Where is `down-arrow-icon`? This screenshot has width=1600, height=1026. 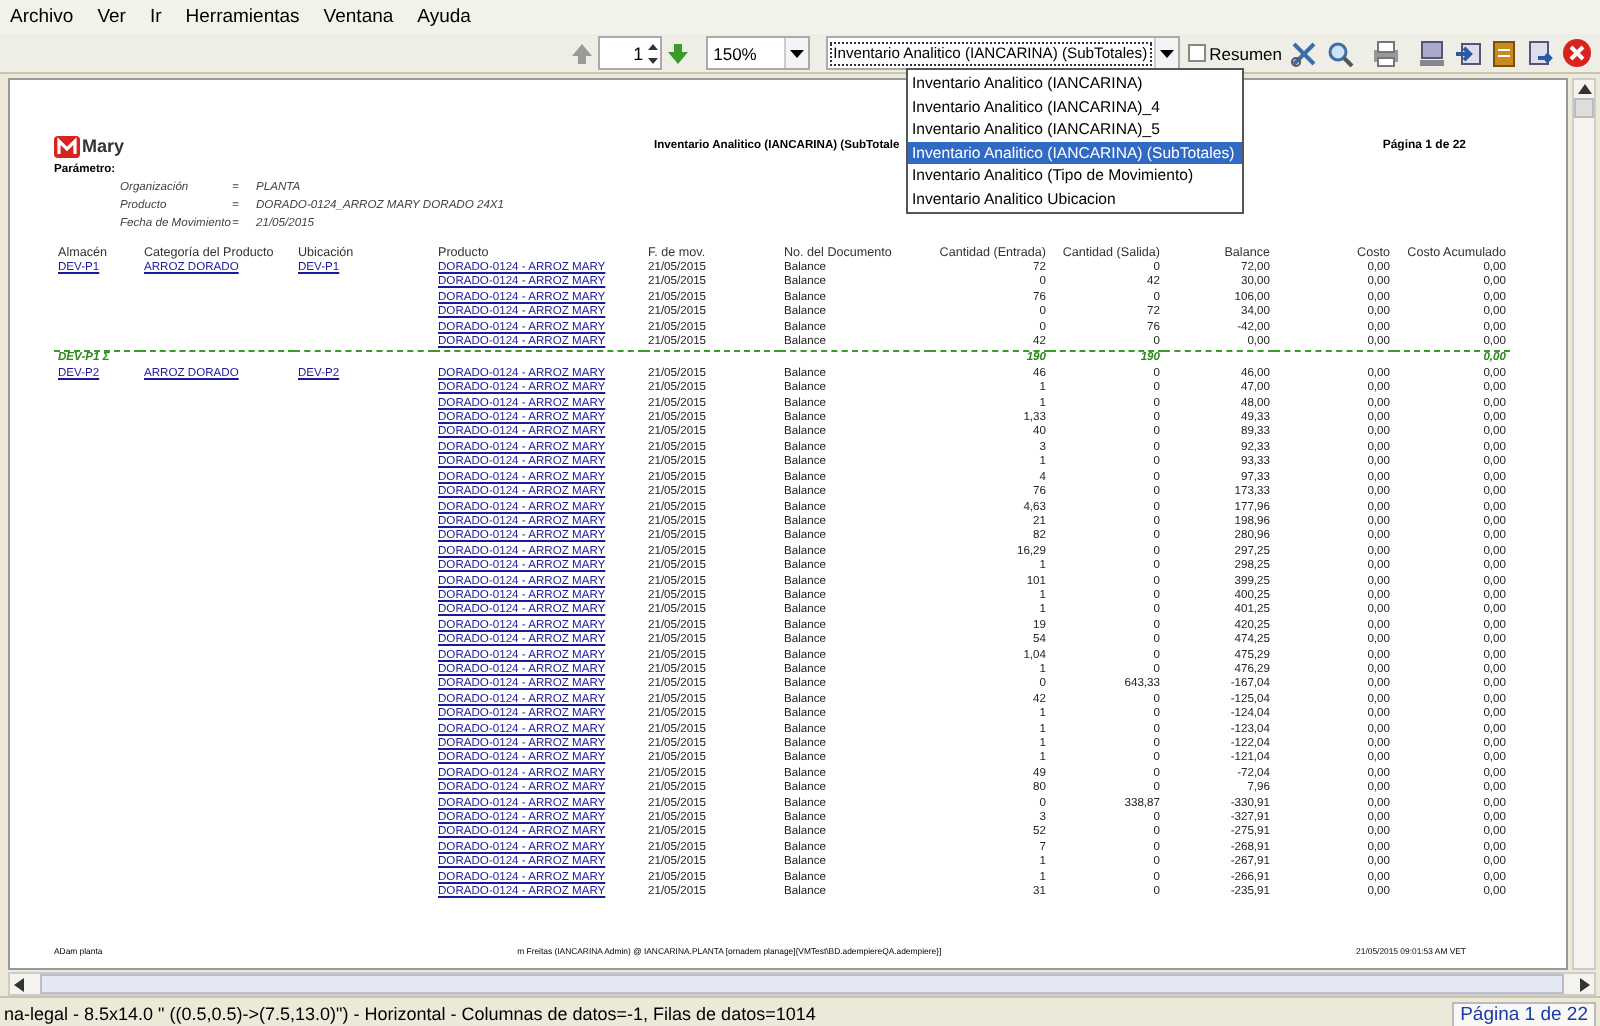 down-arrow-icon is located at coordinates (677, 53).